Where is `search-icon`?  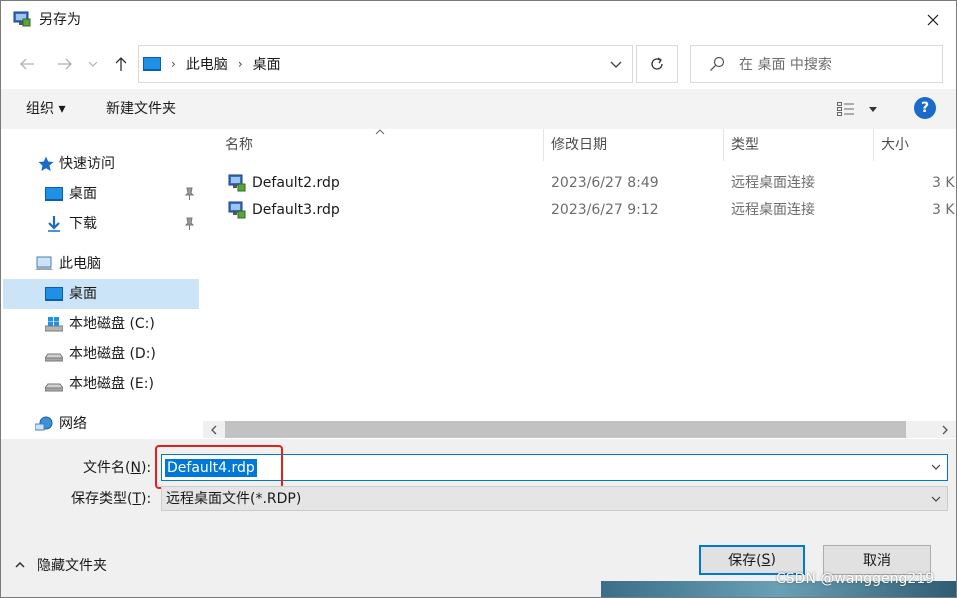
search-icon is located at coordinates (717, 63).